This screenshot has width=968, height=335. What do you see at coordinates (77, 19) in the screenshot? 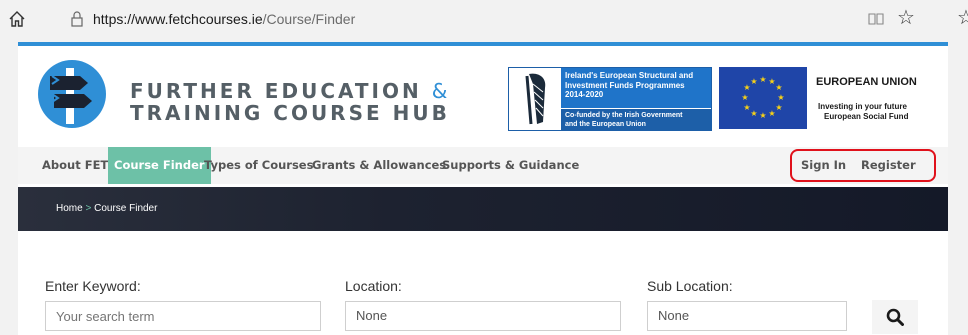
I see `lock-icon` at bounding box center [77, 19].